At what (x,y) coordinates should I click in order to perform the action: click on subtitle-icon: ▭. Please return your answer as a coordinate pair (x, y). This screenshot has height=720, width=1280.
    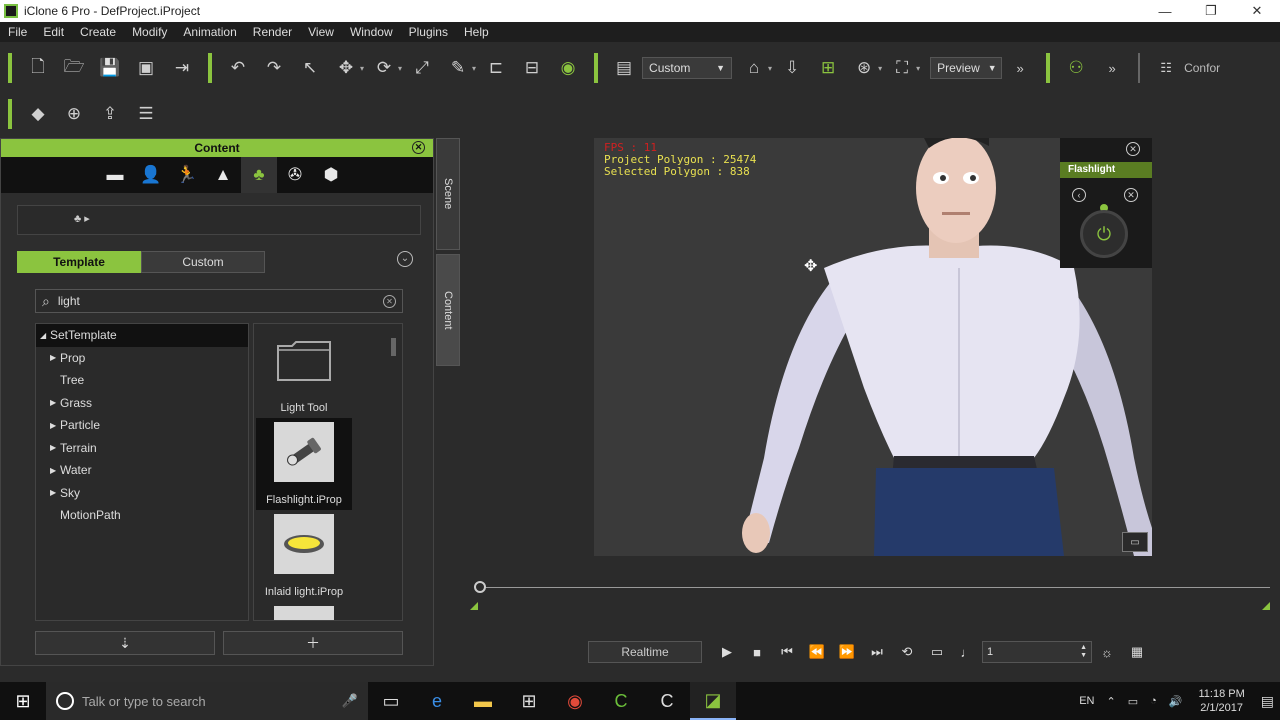
    Looking at the image, I should click on (937, 652).